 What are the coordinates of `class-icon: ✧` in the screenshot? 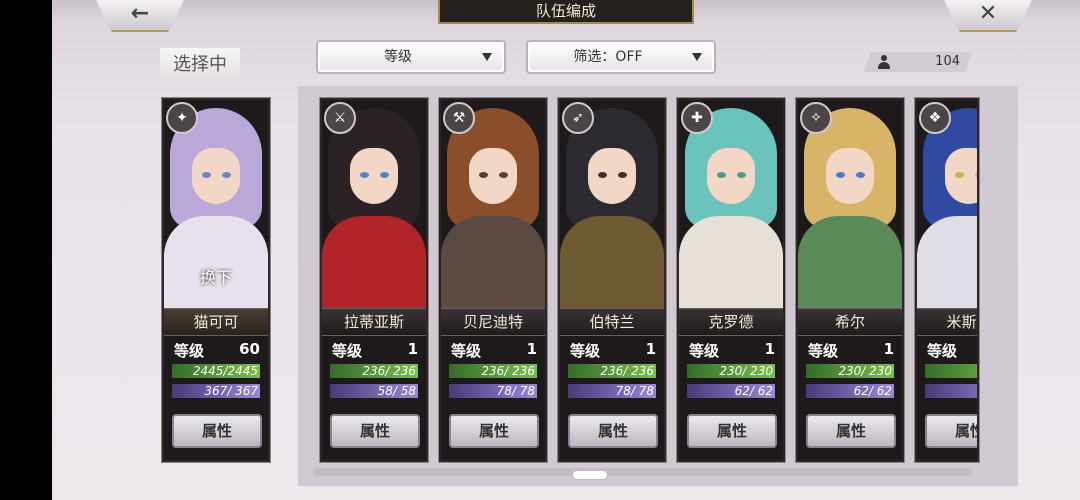 It's located at (816, 118).